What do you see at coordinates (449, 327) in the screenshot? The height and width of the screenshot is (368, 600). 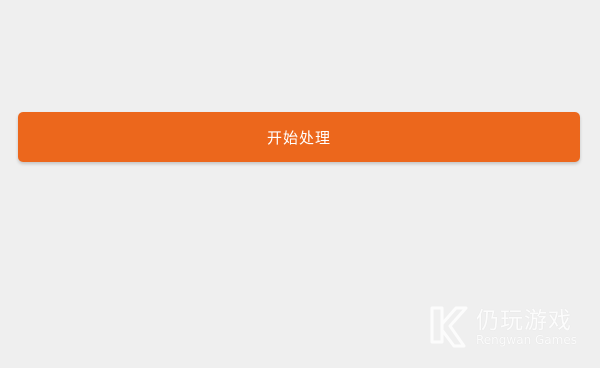 I see `rengwan-logo-icon` at bounding box center [449, 327].